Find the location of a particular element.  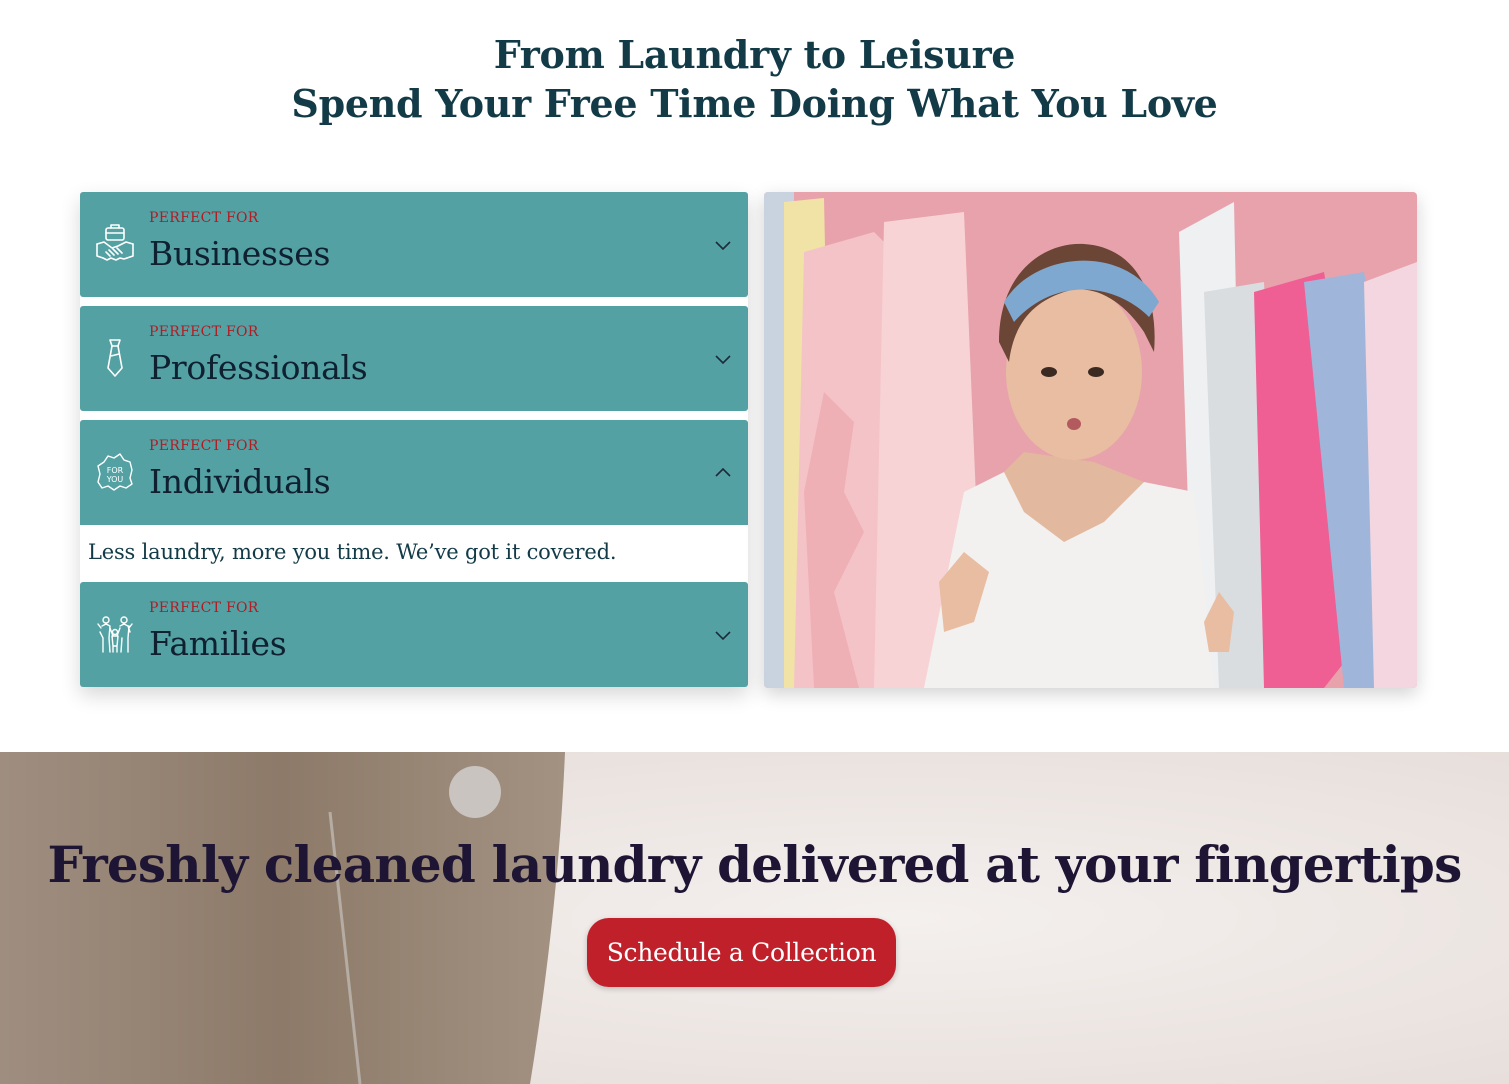

accordion-header-families: PERFECT FOR Families is located at coordinates (414, 634).